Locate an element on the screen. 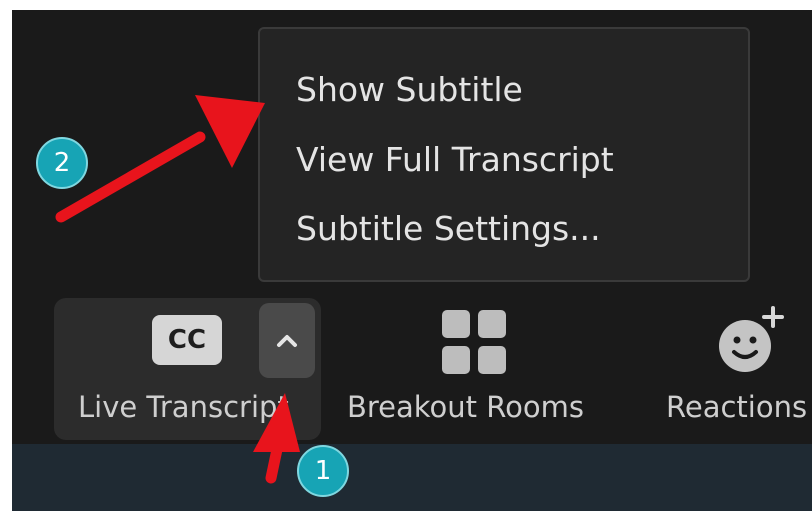  step-2-badge: 2 is located at coordinates (62, 163).